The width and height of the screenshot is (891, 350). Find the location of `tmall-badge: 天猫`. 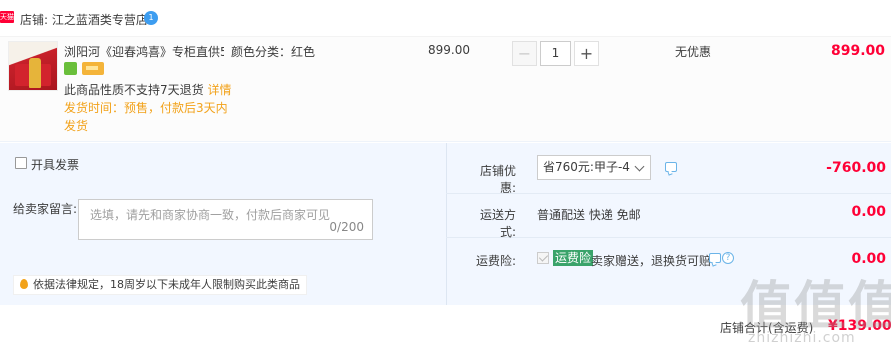

tmall-badge: 天猫 is located at coordinates (7, 17).